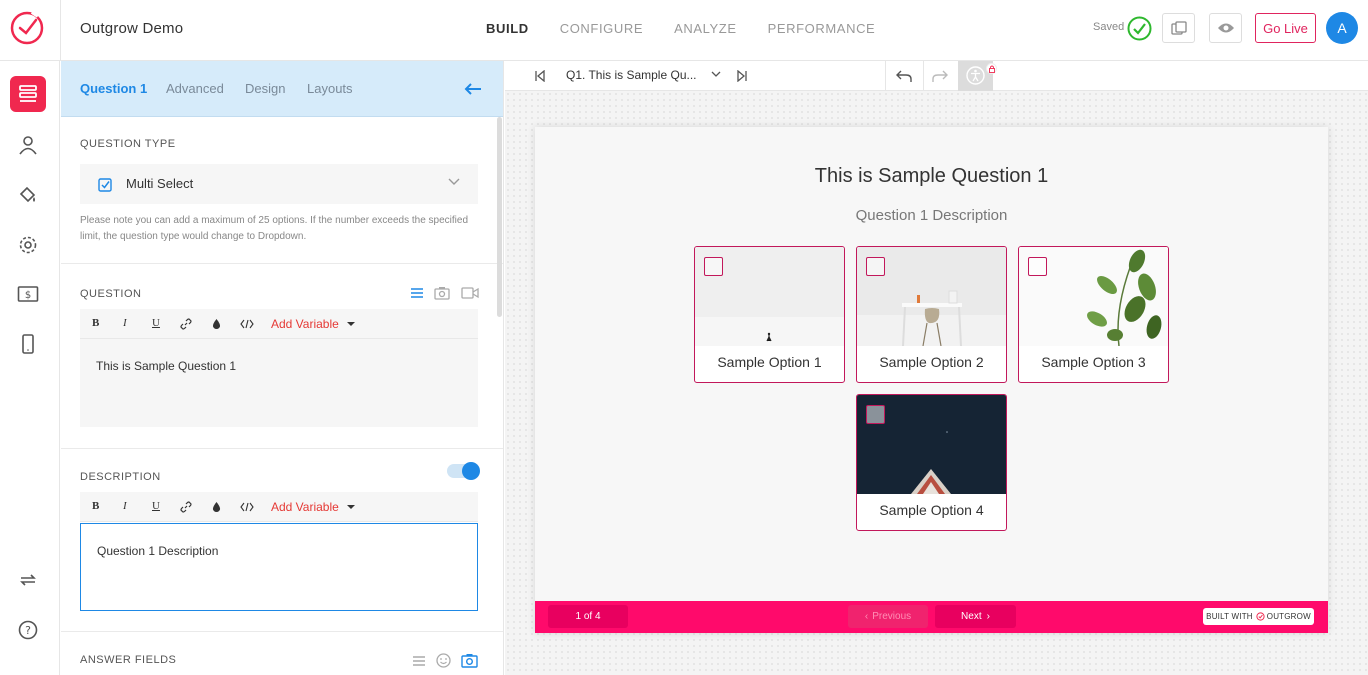 This screenshot has height=675, width=1368. I want to click on description-text-editor: Question 1 Description, so click(279, 567).